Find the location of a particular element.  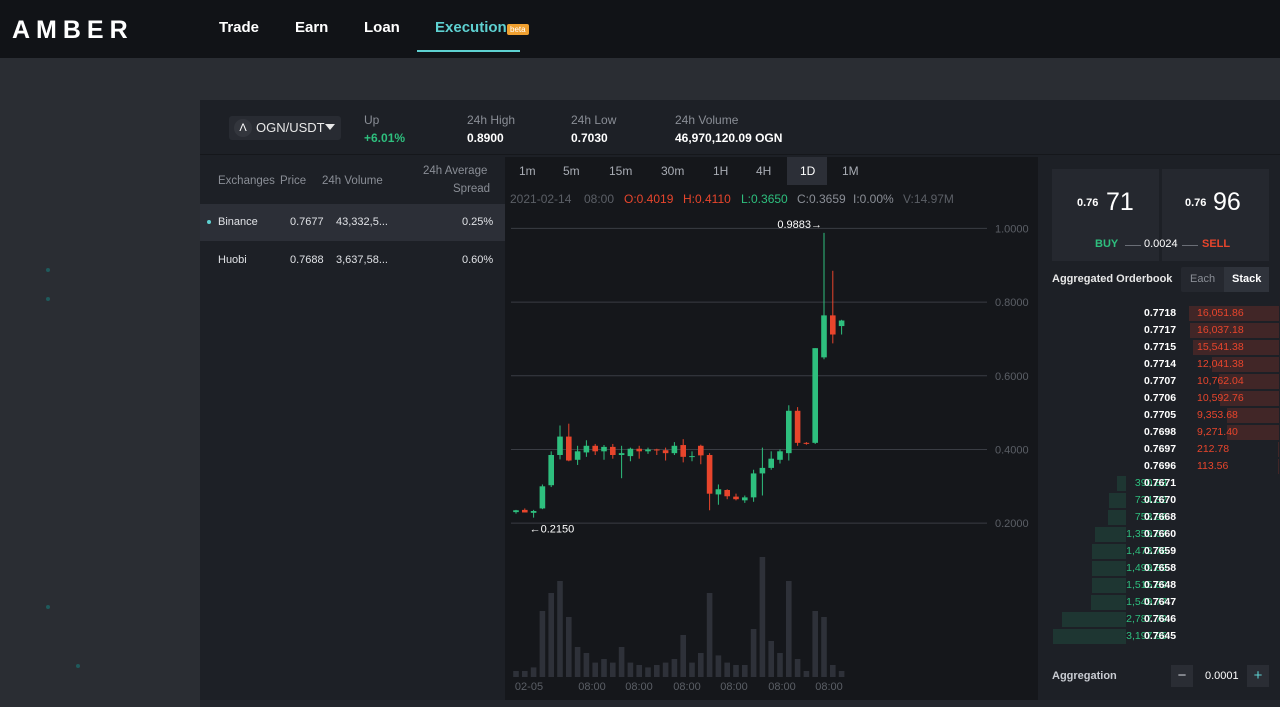

ask-price: 0.7718 is located at coordinates (1160, 313).